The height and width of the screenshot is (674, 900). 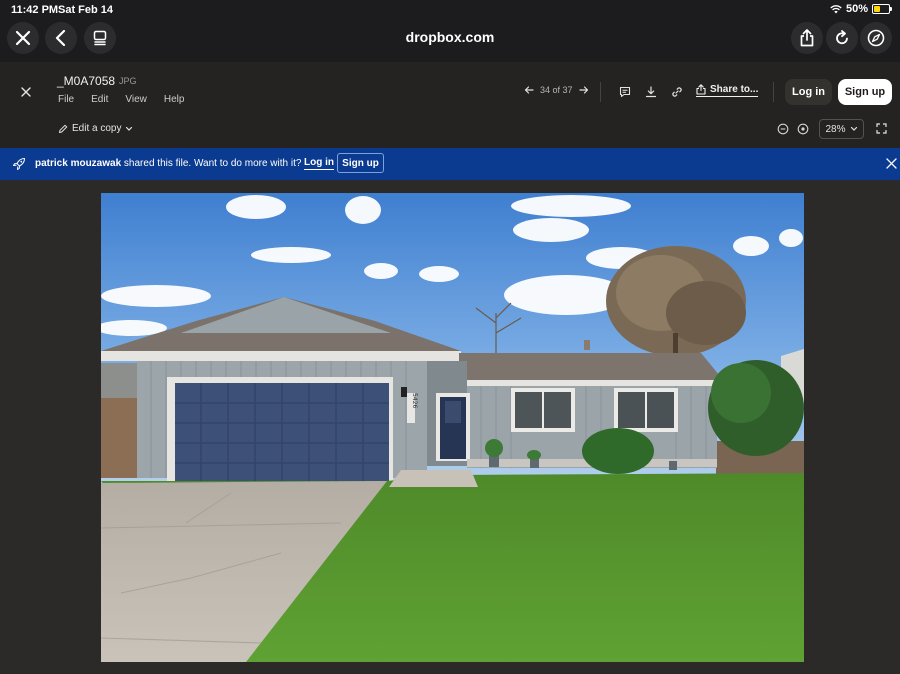 I want to click on comment-button, so click(x=625, y=92).